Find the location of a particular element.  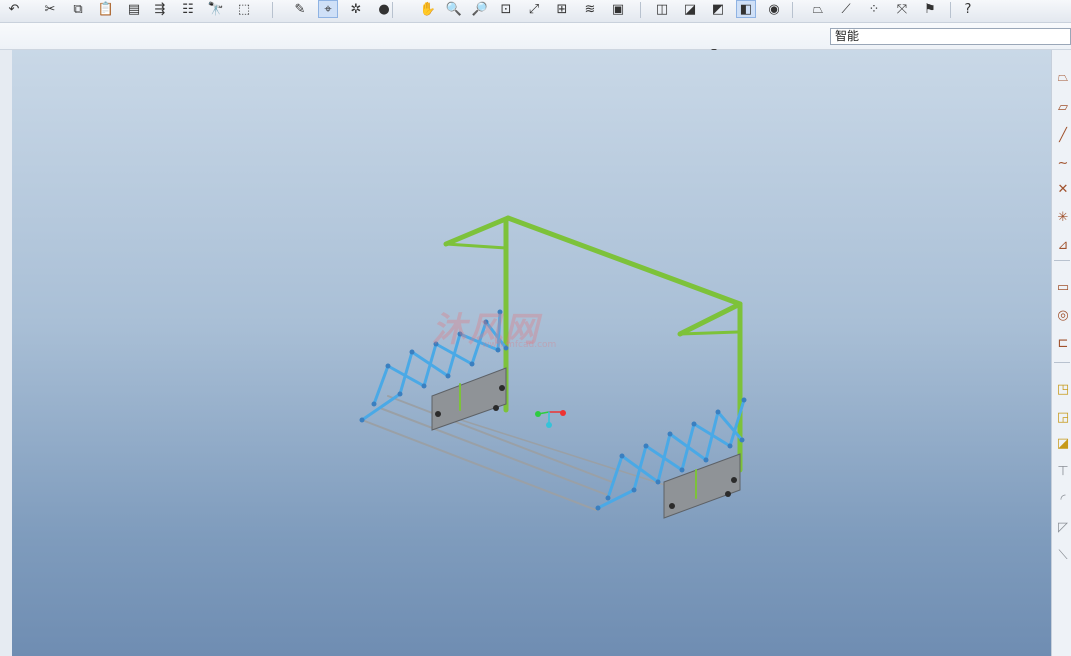

find-icon: 🔭 is located at coordinates (216, 9).